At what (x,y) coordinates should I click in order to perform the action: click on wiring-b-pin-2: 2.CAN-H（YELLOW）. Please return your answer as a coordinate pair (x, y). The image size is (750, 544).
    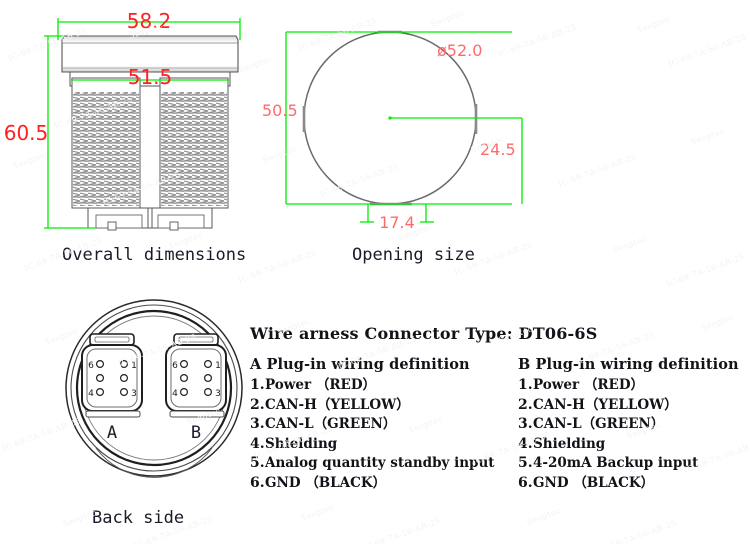
    Looking at the image, I should click on (628, 406).